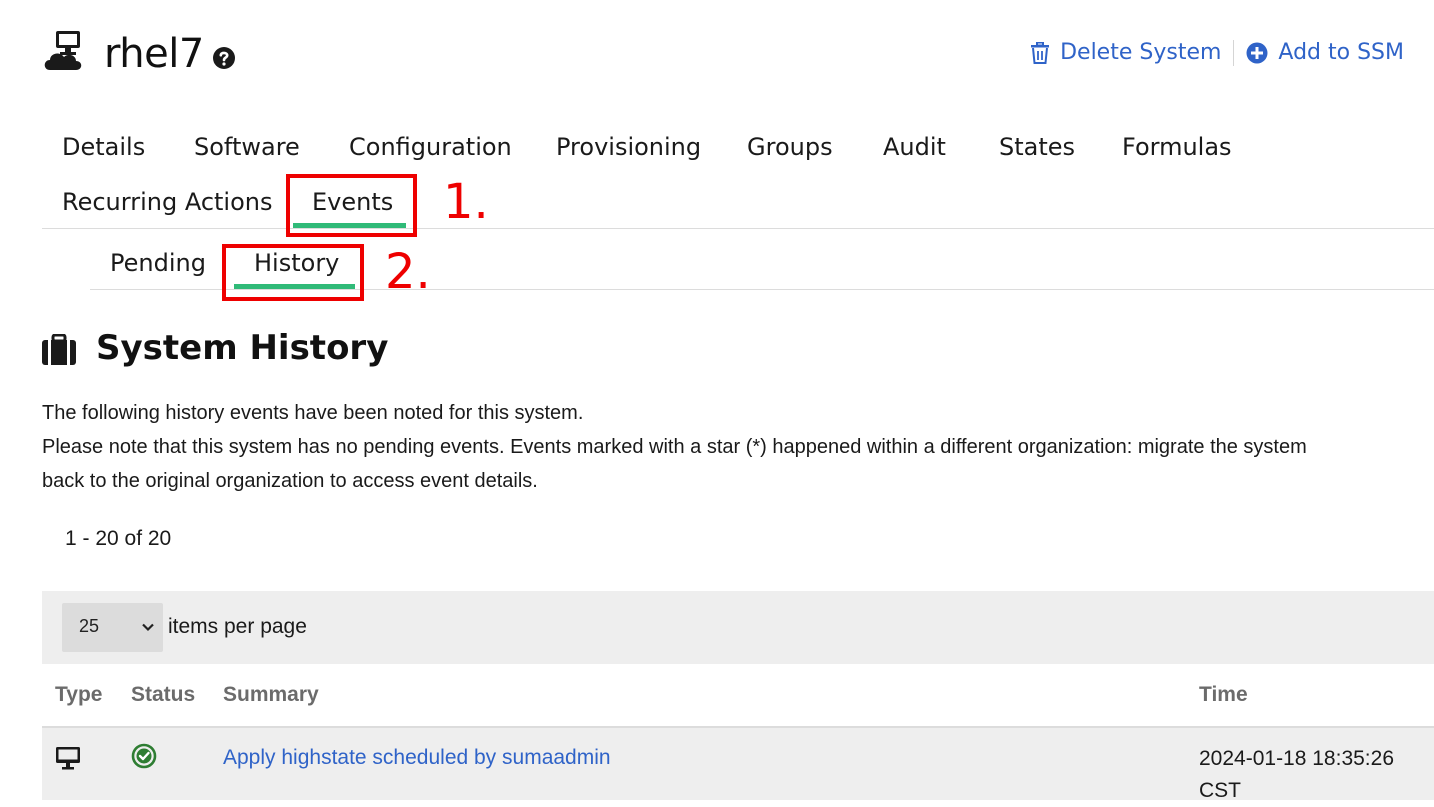 This screenshot has height=807, width=1434. Describe the element at coordinates (78, 695) in the screenshot. I see `column-header-type: Type` at that location.